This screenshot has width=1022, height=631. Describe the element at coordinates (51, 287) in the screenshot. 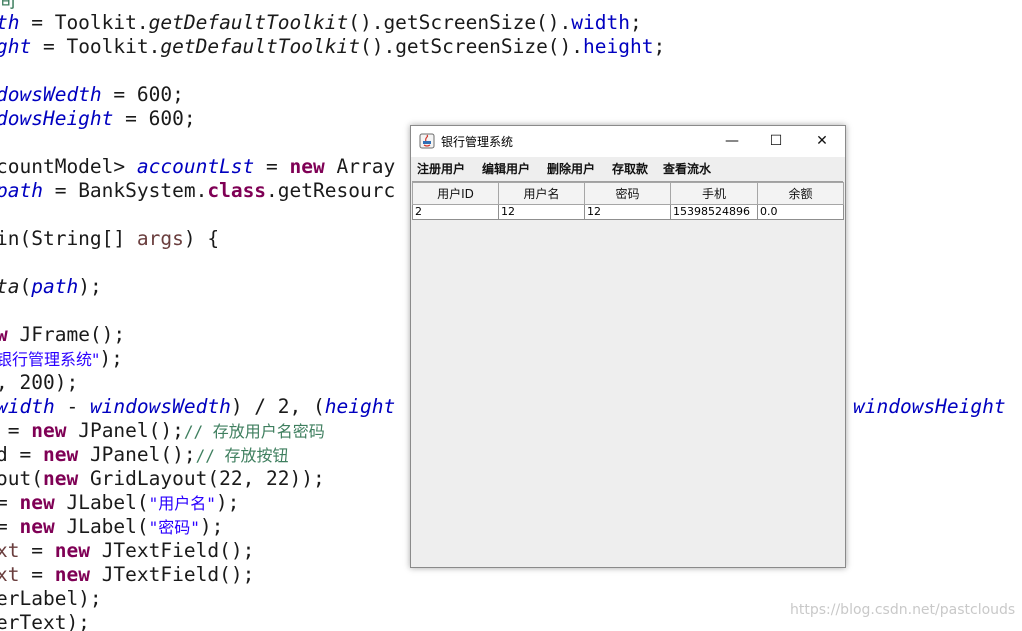

I see `code-line: ta(path);` at that location.